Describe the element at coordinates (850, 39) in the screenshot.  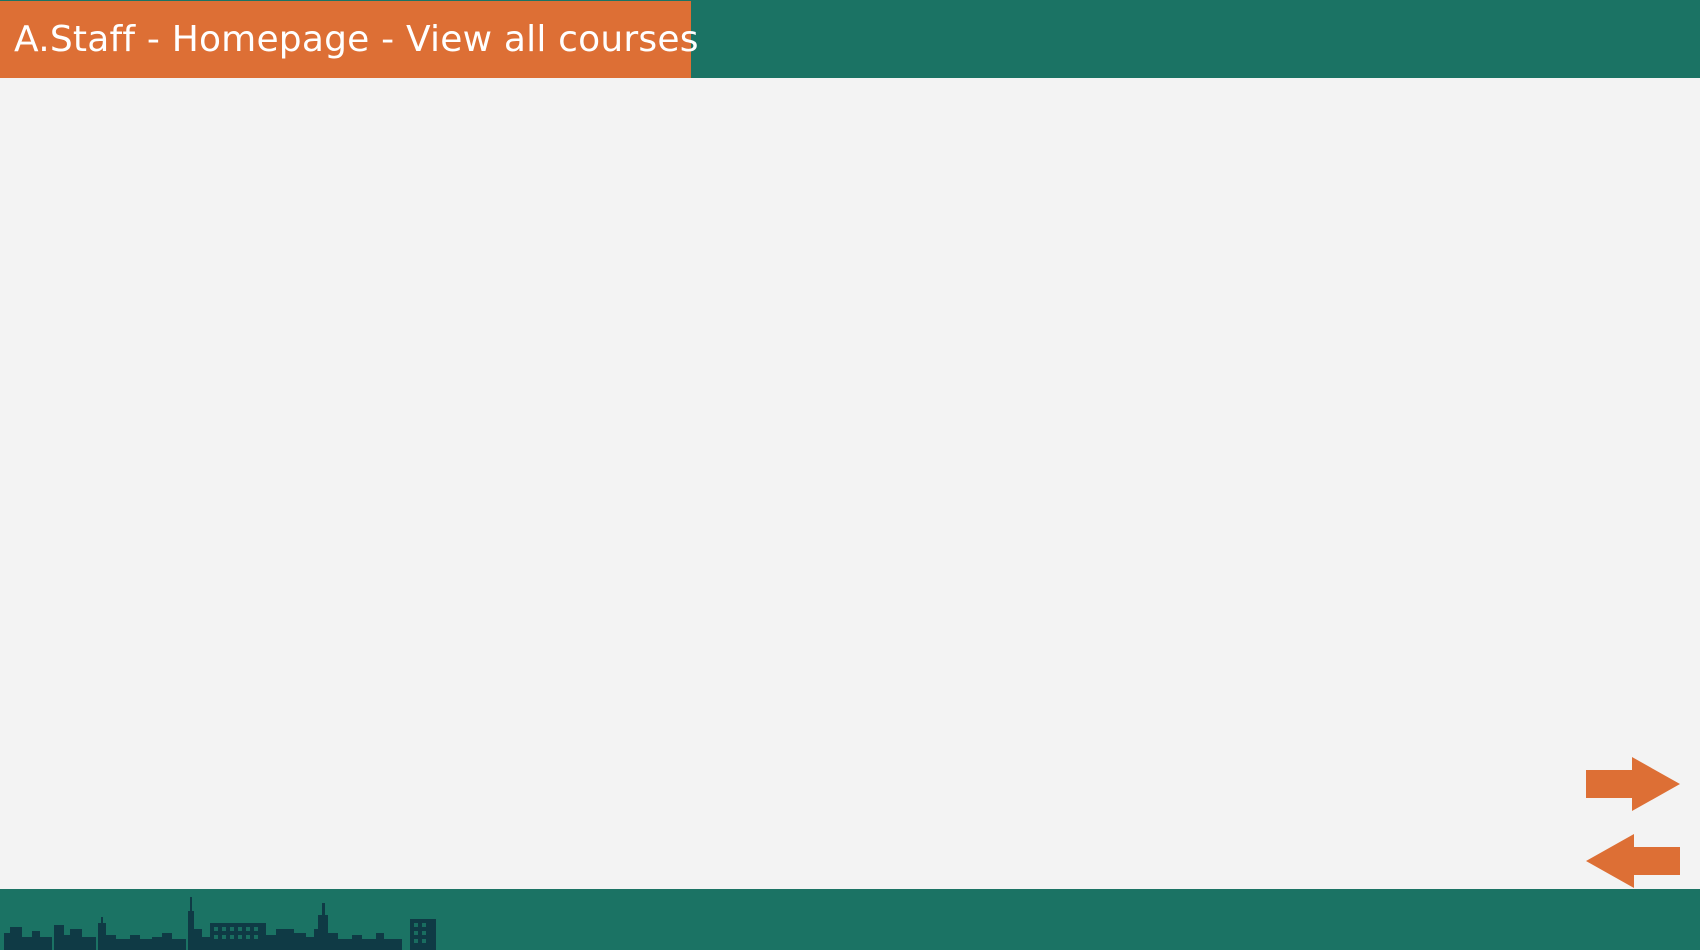
I see `header-bar: A.Staff - Homepage - View all courses` at that location.